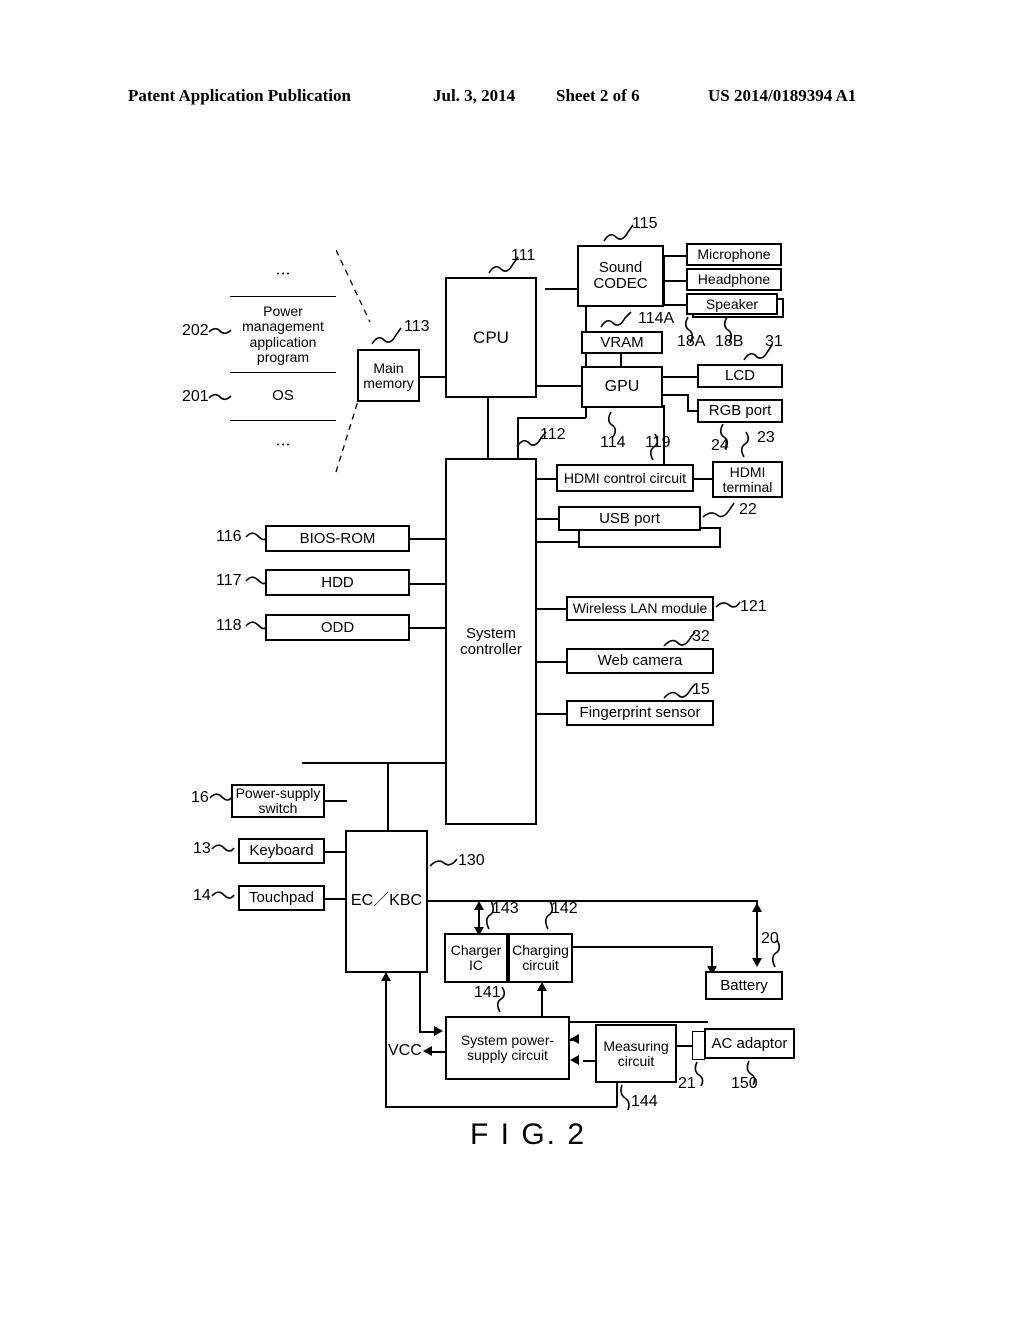  I want to click on ref-20: 20, so click(770, 938).